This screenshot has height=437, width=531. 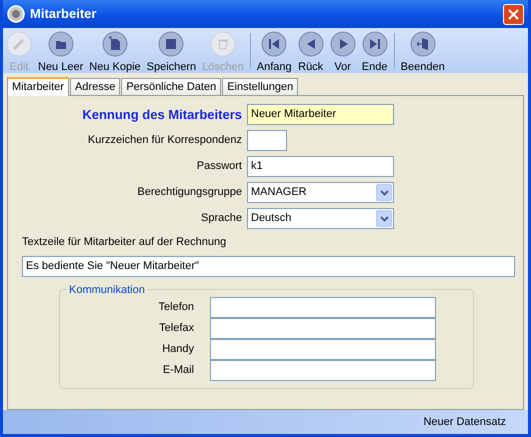 What do you see at coordinates (320, 218) in the screenshot?
I see `dropdown: Deutsch` at bounding box center [320, 218].